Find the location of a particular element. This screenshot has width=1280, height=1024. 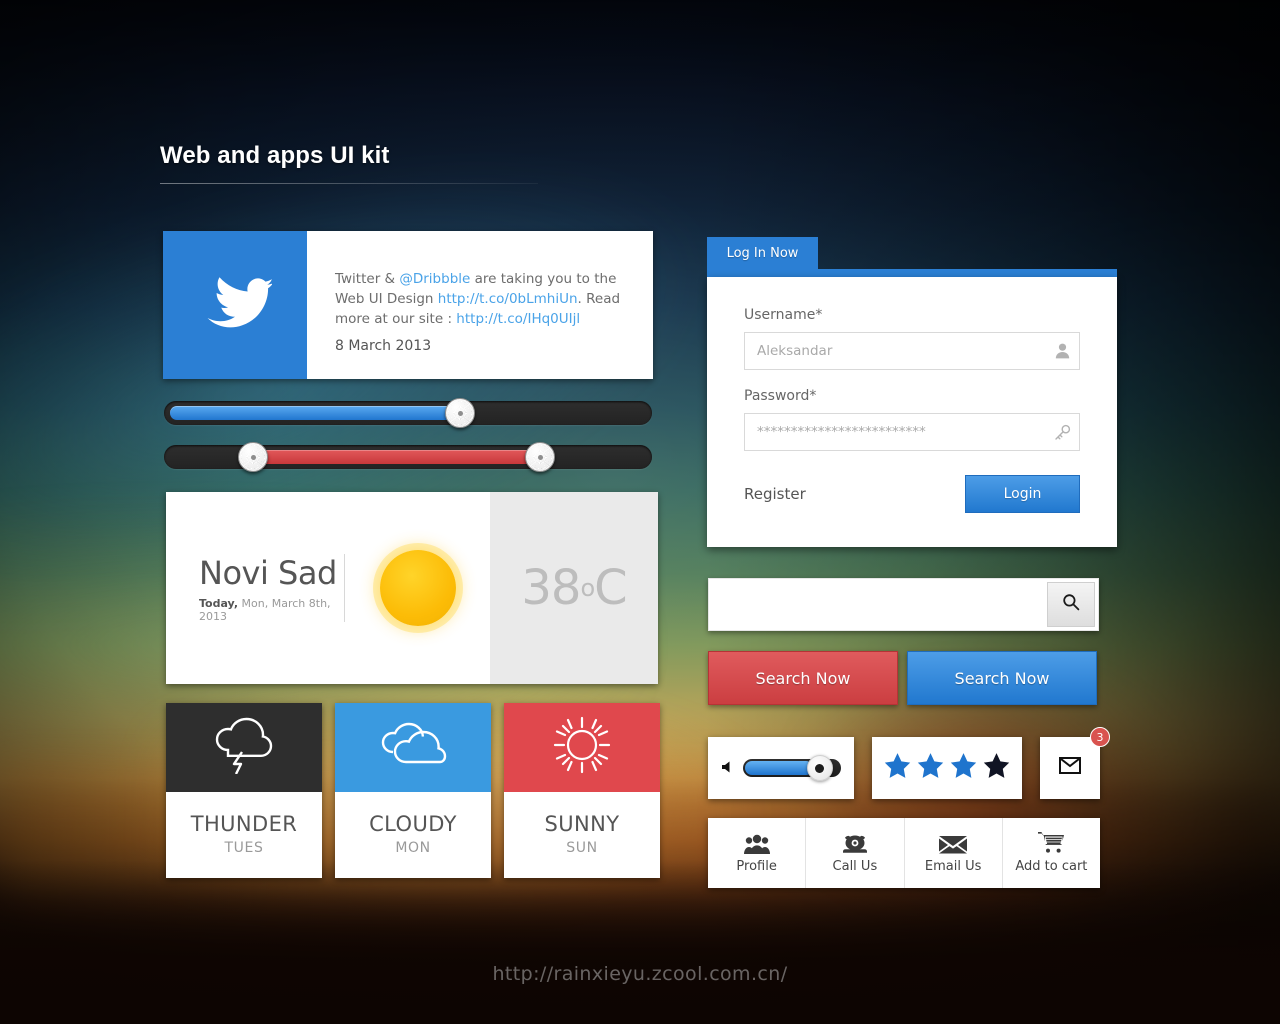

login-button: Login is located at coordinates (1022, 494).